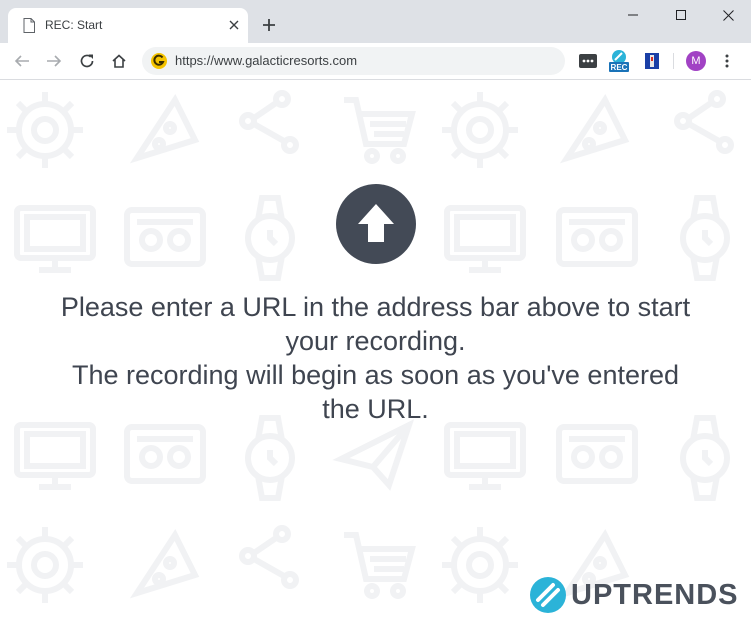 The height and width of the screenshot is (635, 751). I want to click on browser-toolbar: https://www.galacticresorts.com REC M, so click(375, 61).